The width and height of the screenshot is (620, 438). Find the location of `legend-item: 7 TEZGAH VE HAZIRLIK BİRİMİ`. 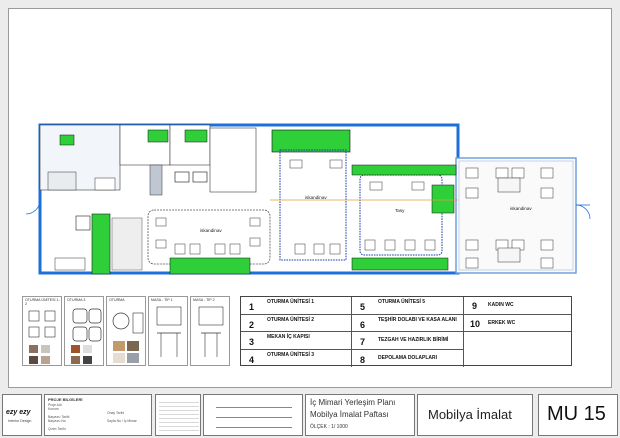

legend-item: 7 TEZGAH VE HAZIRLIK BİRİMİ is located at coordinates (407, 341).